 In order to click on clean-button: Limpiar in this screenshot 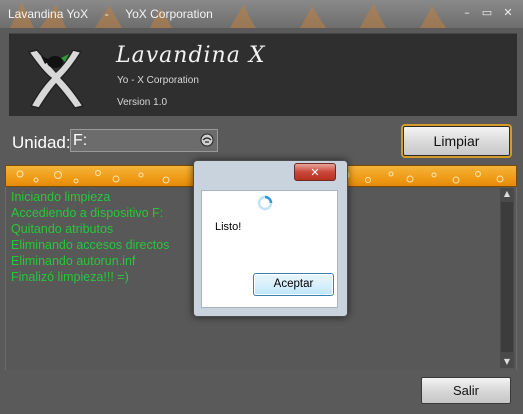, I will do `click(456, 141)`.